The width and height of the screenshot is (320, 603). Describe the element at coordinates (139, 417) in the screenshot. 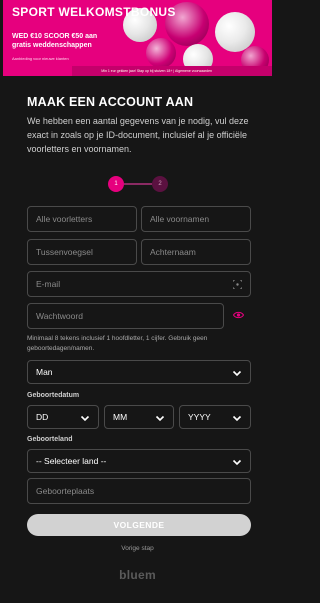

I see `dob-month-select: MM` at that location.